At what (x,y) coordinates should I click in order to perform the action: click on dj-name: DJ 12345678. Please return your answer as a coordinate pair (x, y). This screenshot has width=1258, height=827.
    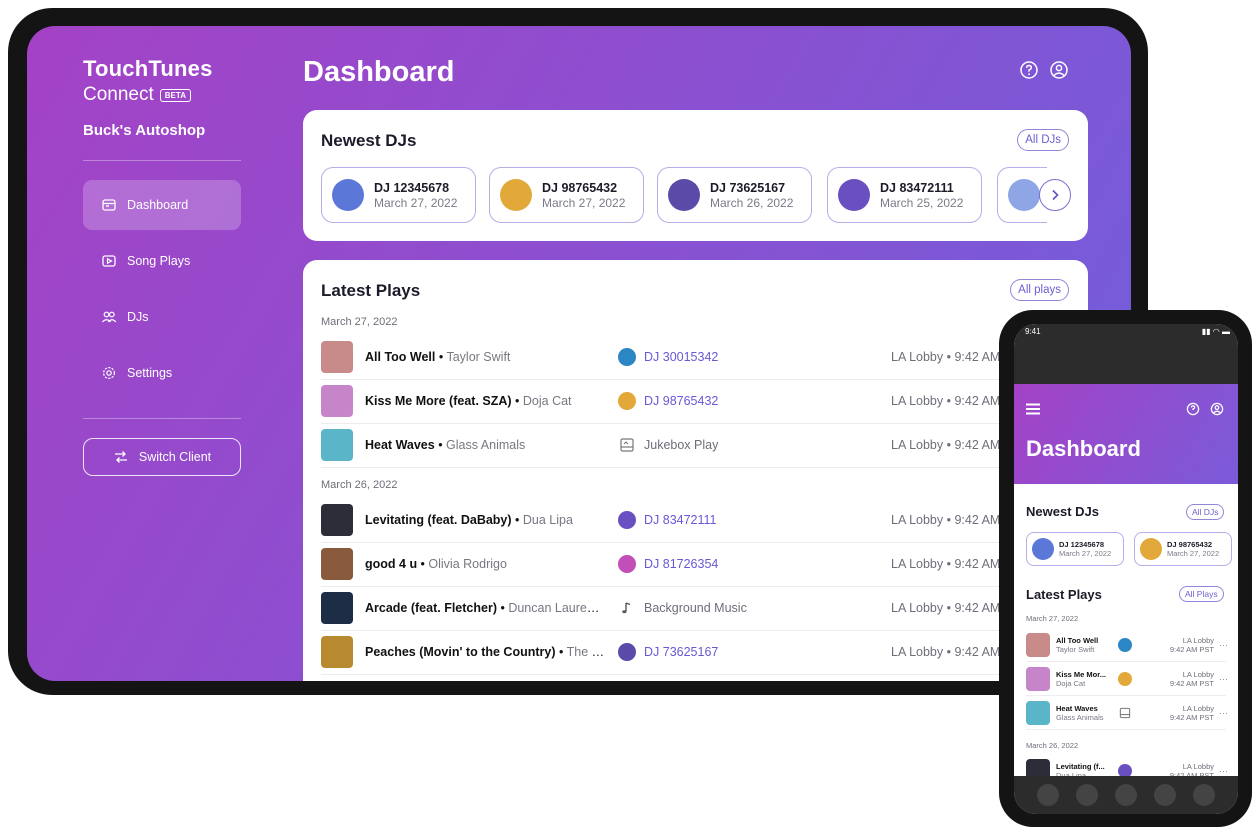
    Looking at the image, I should click on (1082, 544).